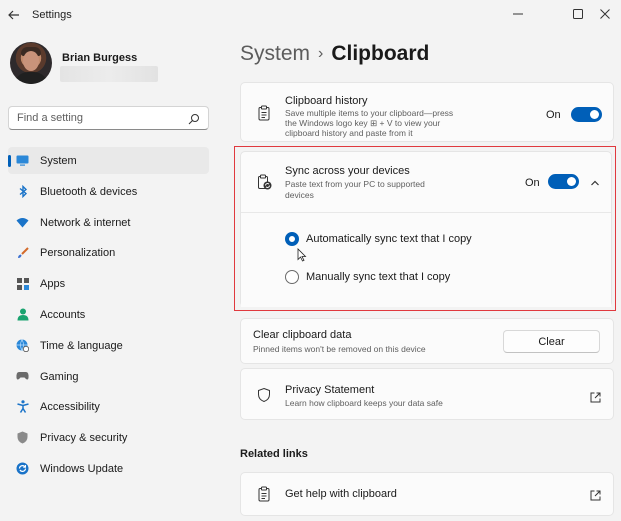 The width and height of the screenshot is (621, 521). What do you see at coordinates (84, 438) in the screenshot?
I see `sidebar-item-label: Privacy & security` at bounding box center [84, 438].